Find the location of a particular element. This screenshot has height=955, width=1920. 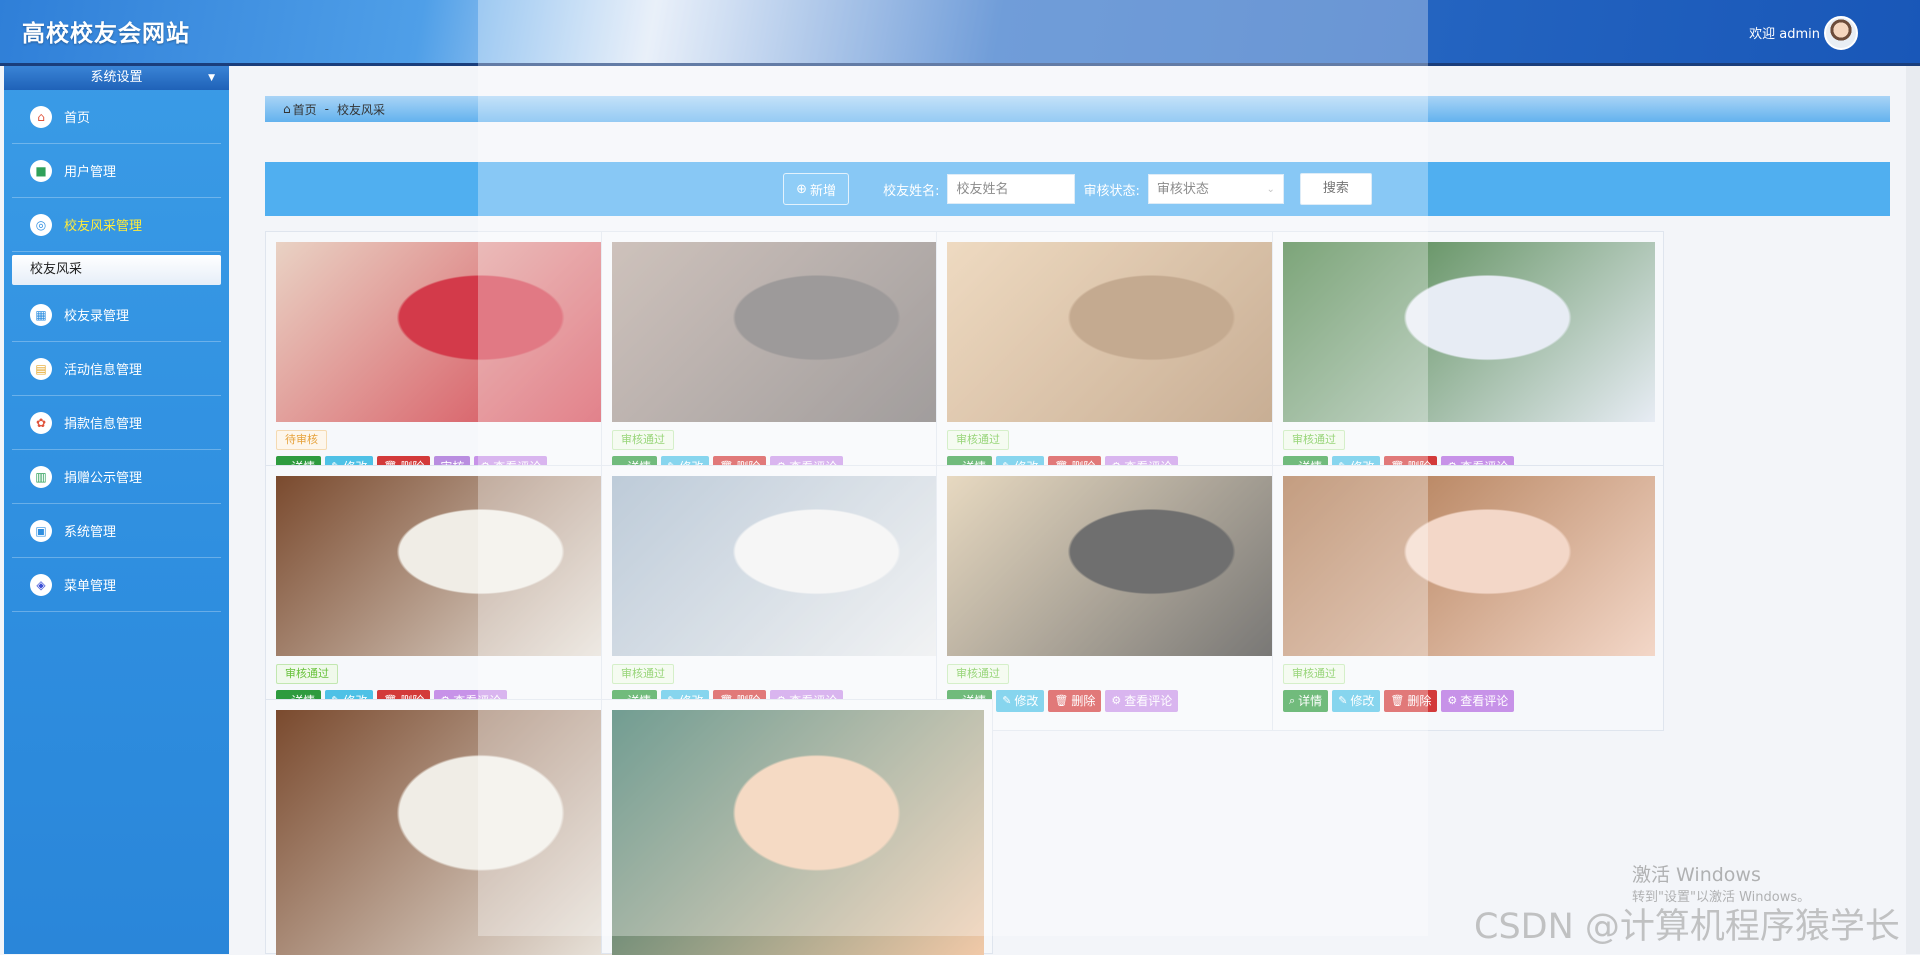

sidebar-section-header: 系统设置 ▼ is located at coordinates (116, 78).